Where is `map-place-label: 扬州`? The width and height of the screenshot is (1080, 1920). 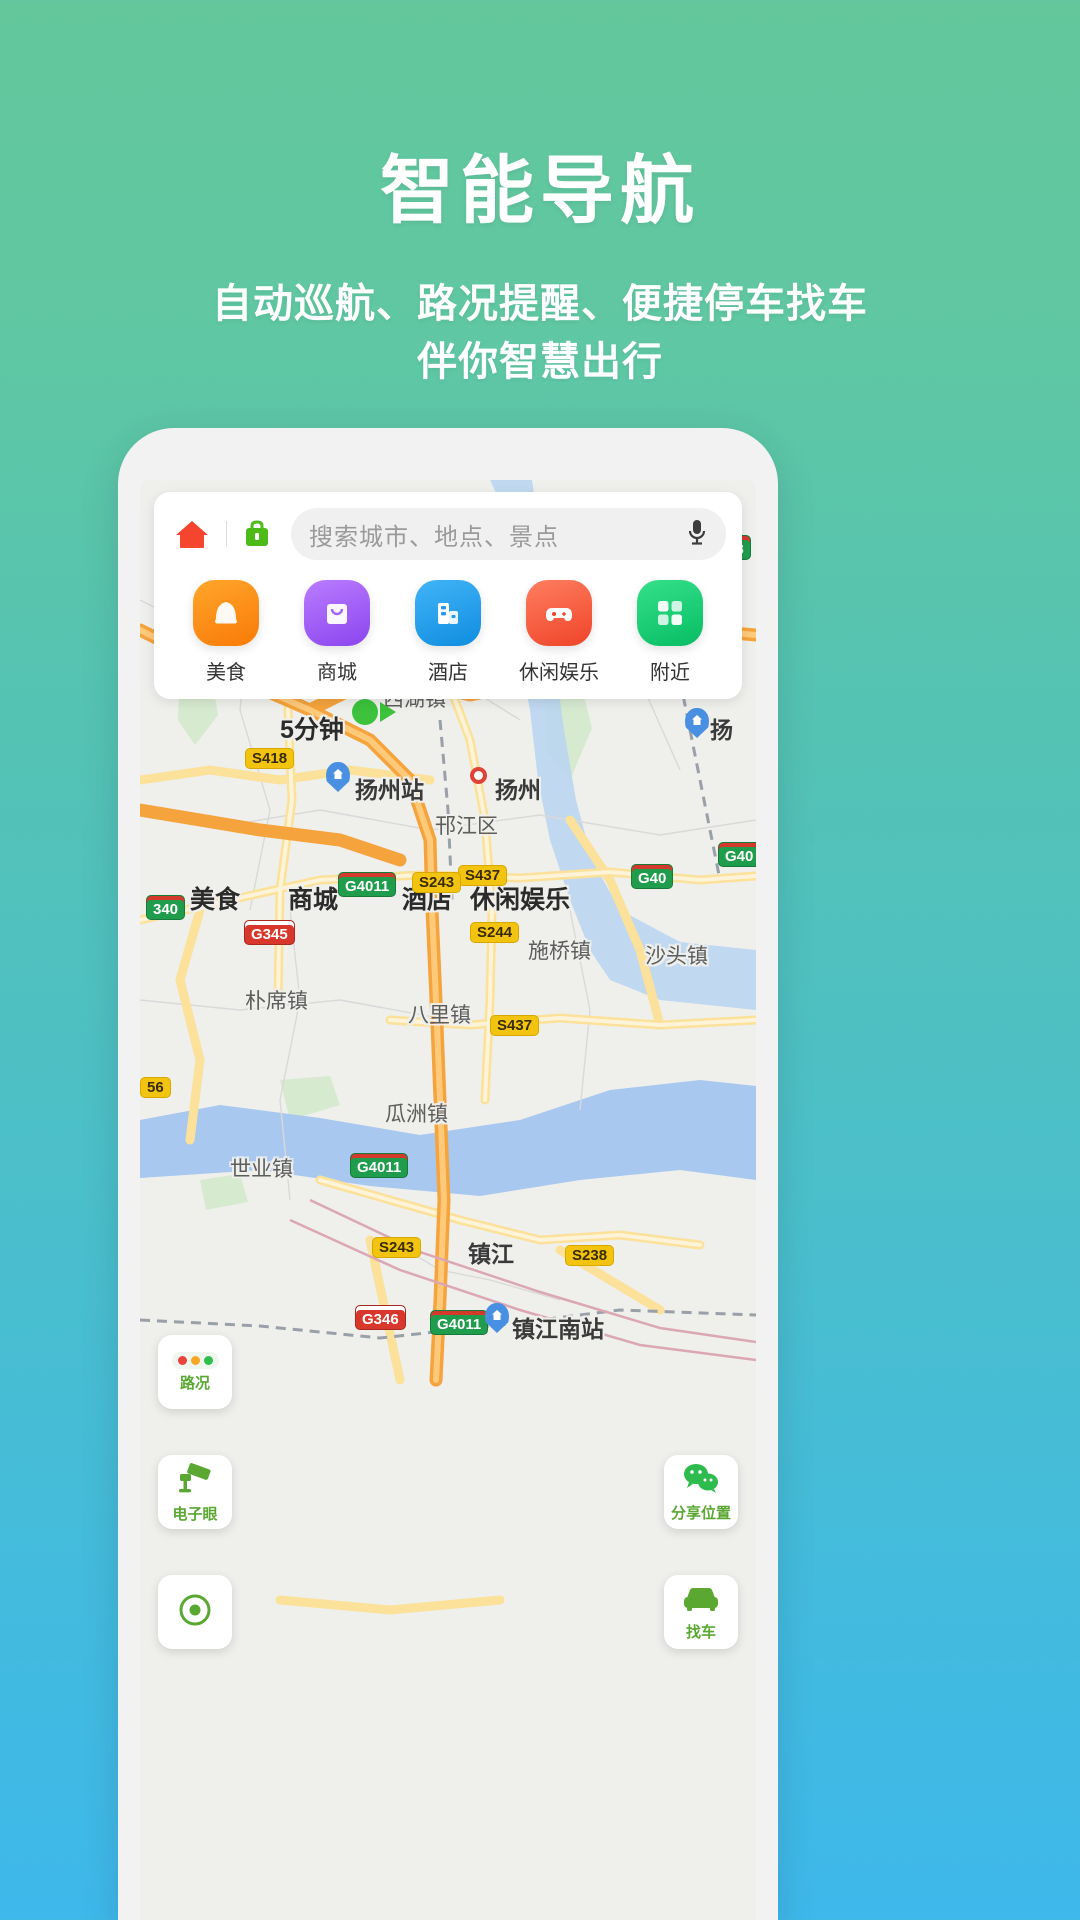 map-place-label: 扬州 is located at coordinates (518, 788).